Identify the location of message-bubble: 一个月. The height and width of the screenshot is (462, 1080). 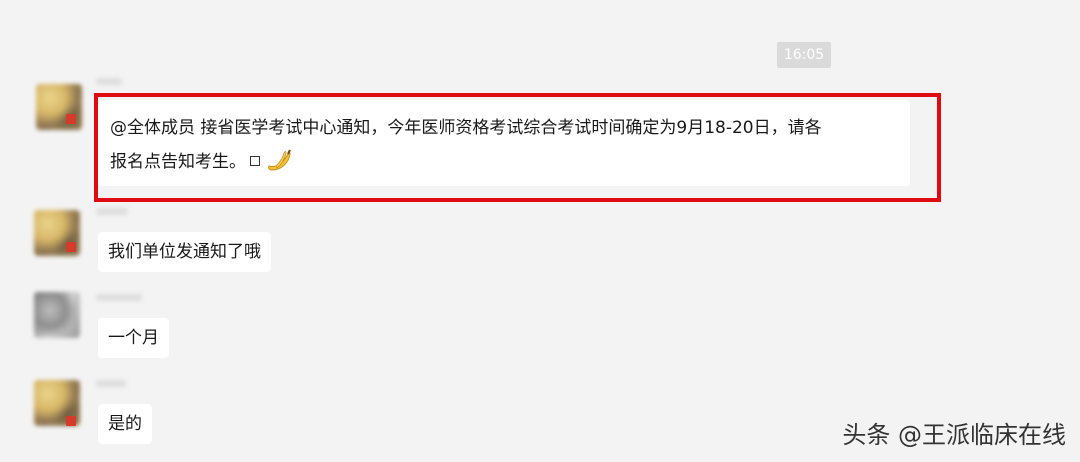
(133, 338).